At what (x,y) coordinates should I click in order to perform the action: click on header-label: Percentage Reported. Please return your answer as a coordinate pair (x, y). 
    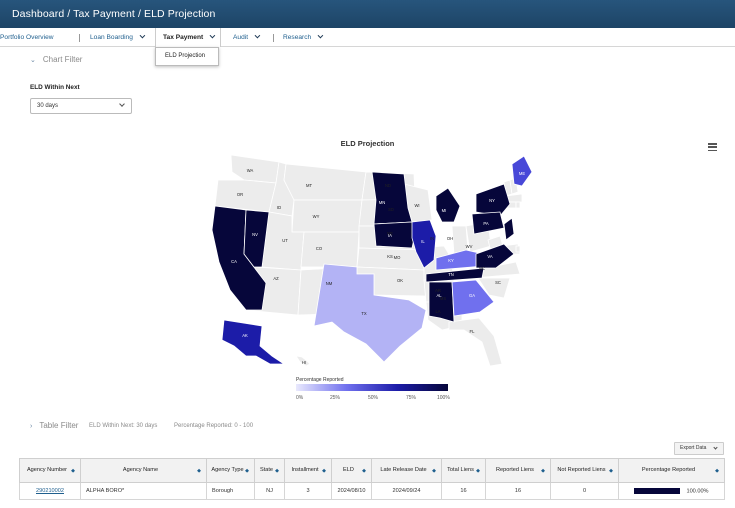
    Looking at the image, I should click on (668, 470).